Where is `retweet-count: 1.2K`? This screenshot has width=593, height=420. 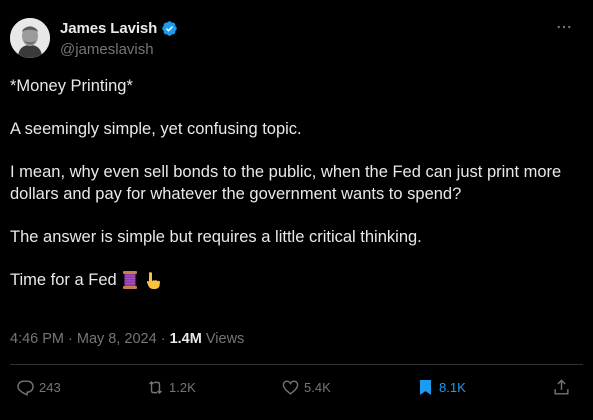
retweet-count: 1.2K is located at coordinates (182, 387).